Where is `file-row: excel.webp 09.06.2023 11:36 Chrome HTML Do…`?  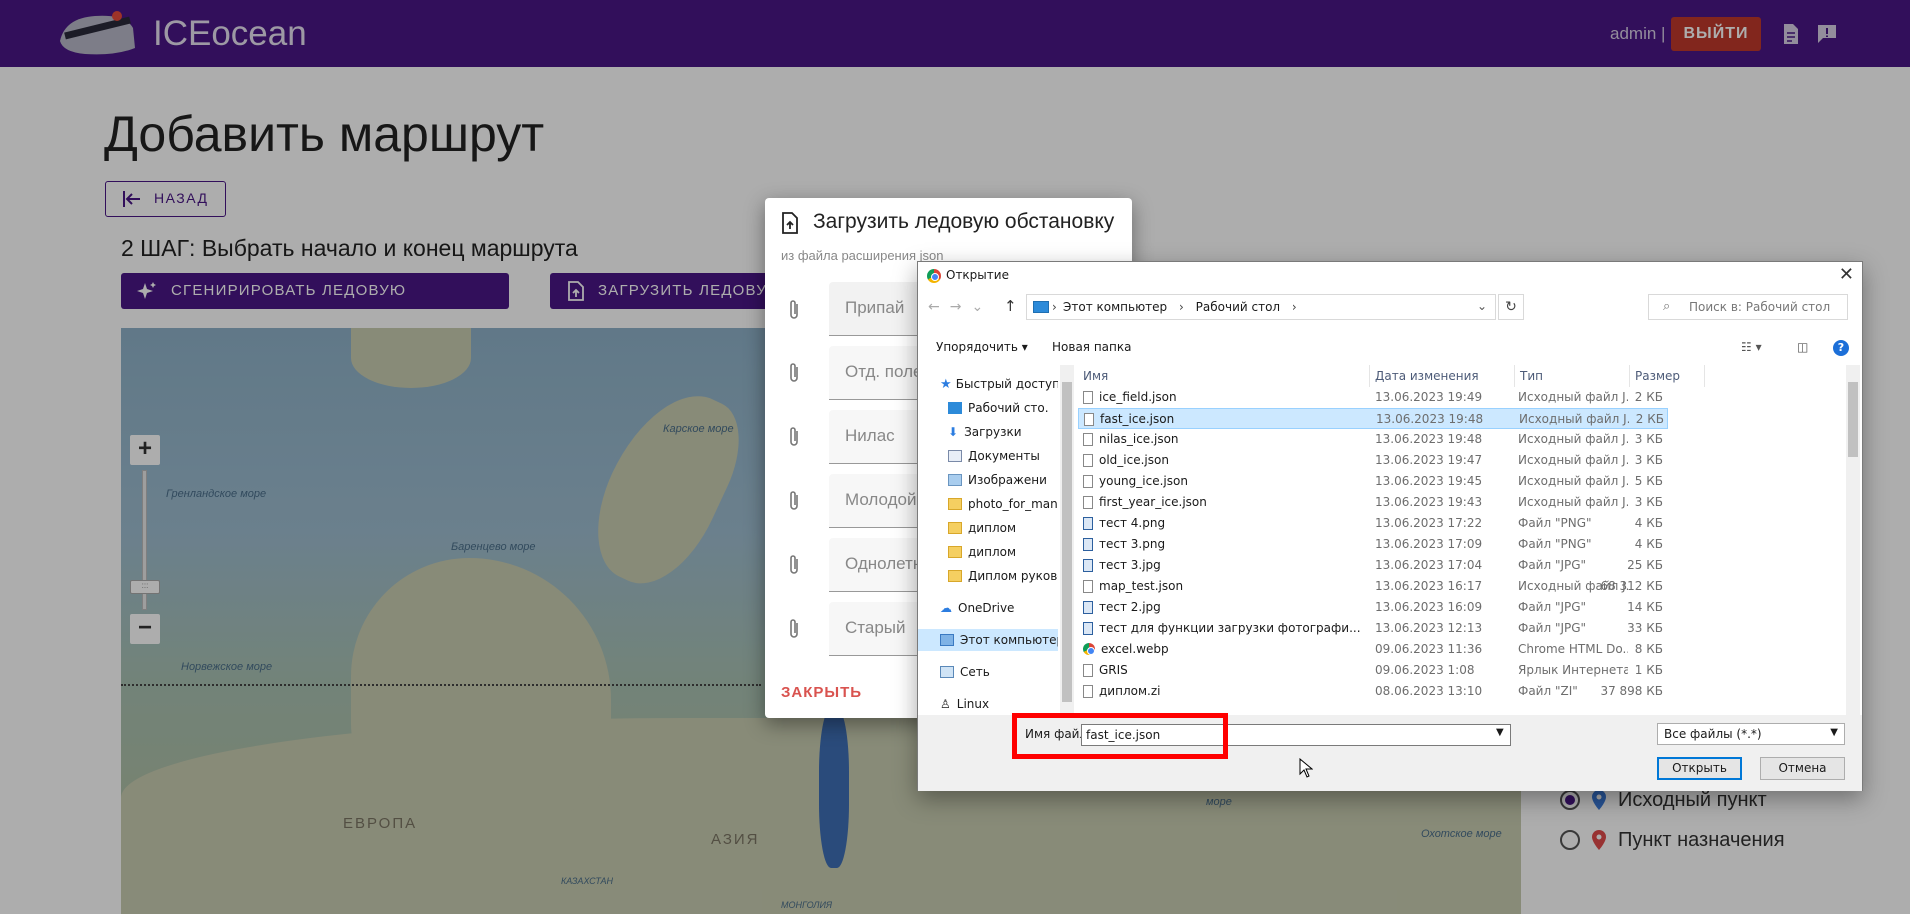
file-row: excel.webp 09.06.2023 11:36 Chrome HTML Do… is located at coordinates (1373, 649).